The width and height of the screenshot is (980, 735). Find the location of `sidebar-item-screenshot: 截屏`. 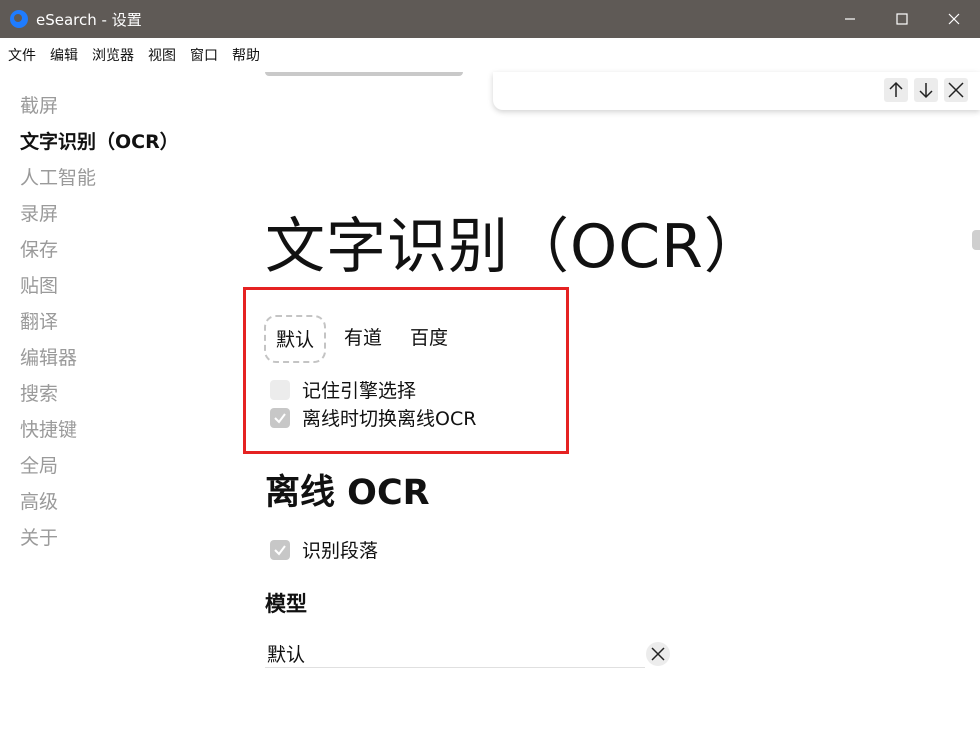

sidebar-item-screenshot: 截屏 is located at coordinates (130, 106).